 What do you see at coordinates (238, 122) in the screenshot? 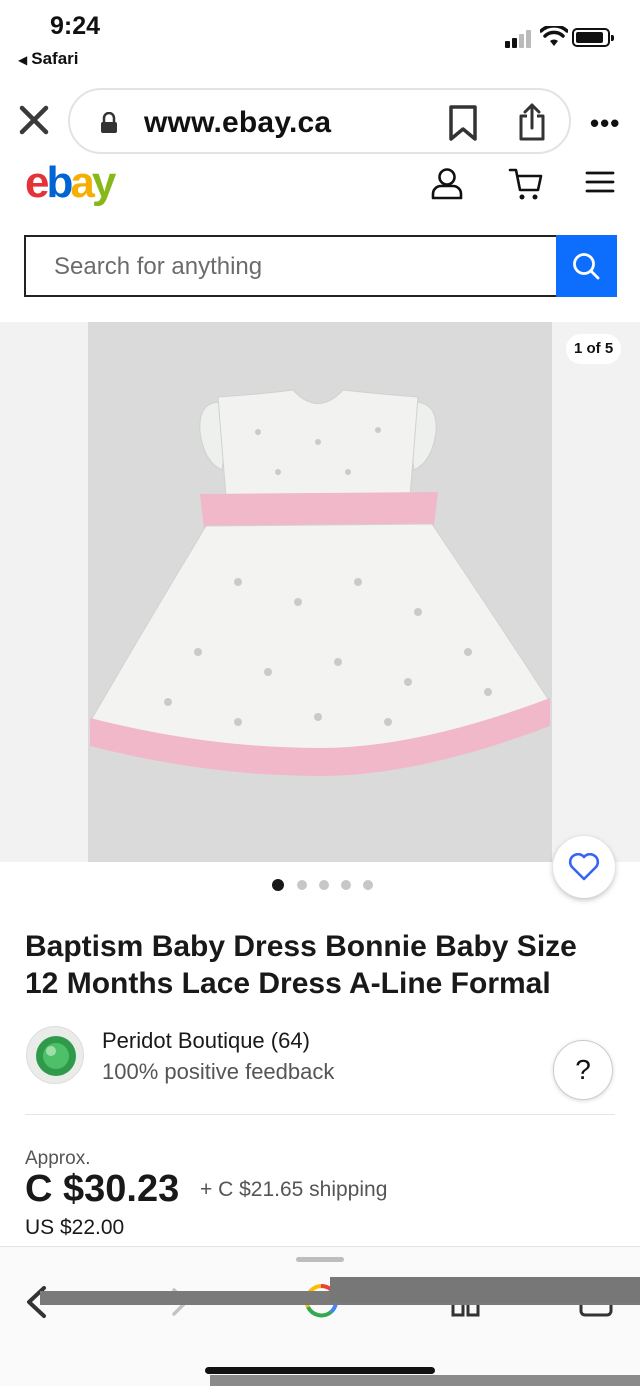
I see `url-text: www.ebay.ca` at bounding box center [238, 122].